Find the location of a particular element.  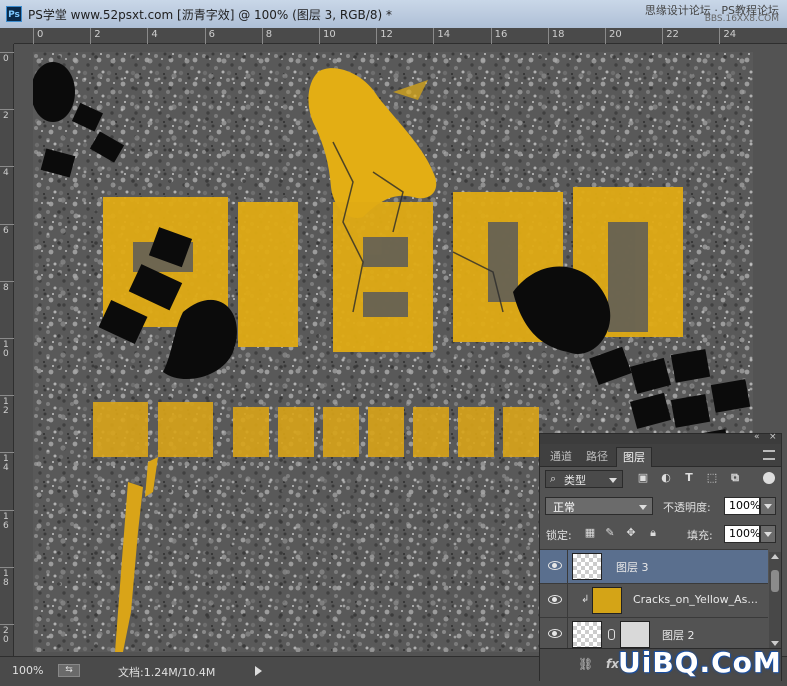

ruler-label-h: 20 is located at coordinates (615, 34).